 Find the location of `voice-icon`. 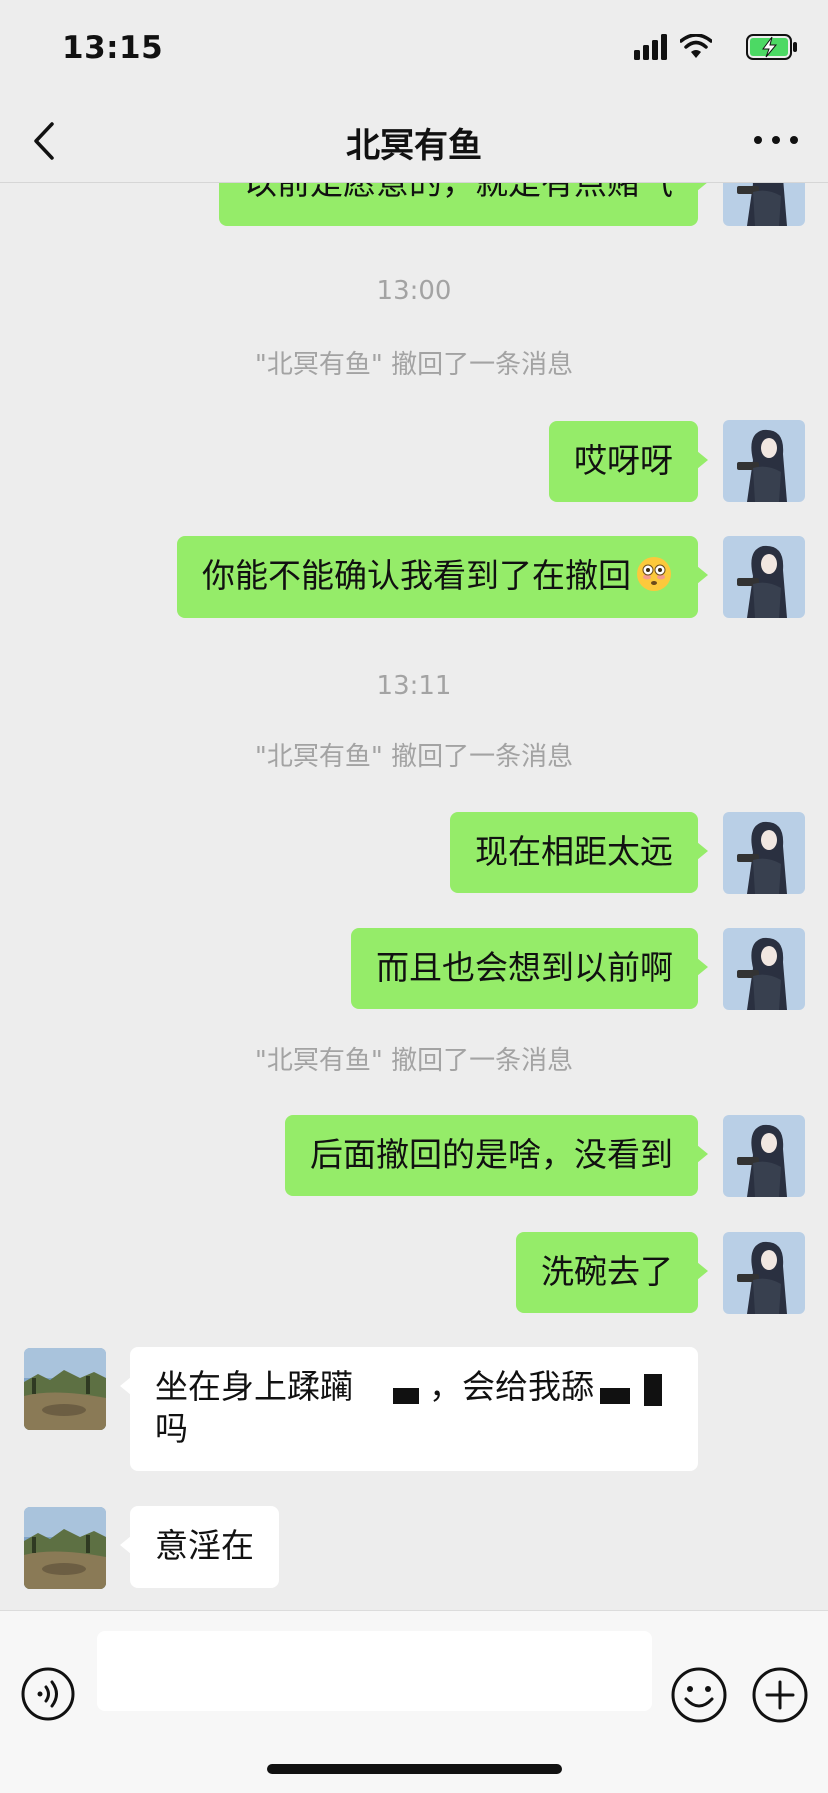

voice-icon is located at coordinates (48, 1694).